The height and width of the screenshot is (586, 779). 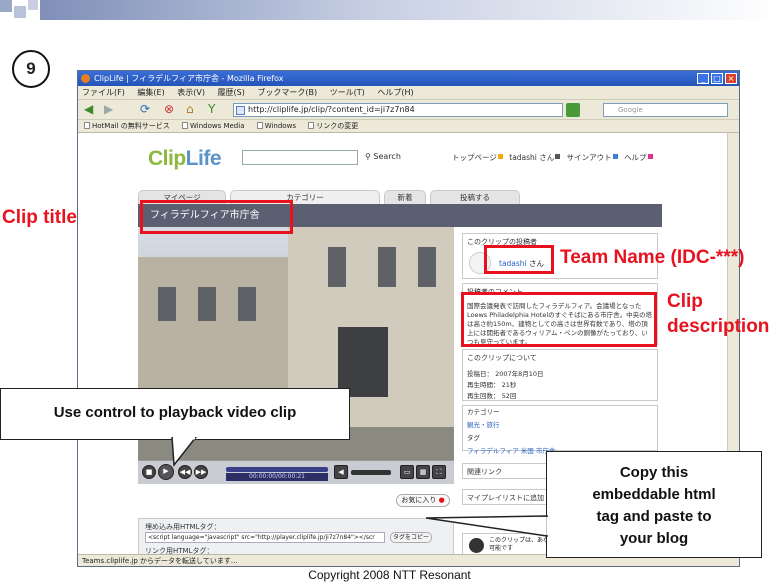 What do you see at coordinates (212, 126) in the screenshot?
I see `bookmark-item: Windows Media` at bounding box center [212, 126].